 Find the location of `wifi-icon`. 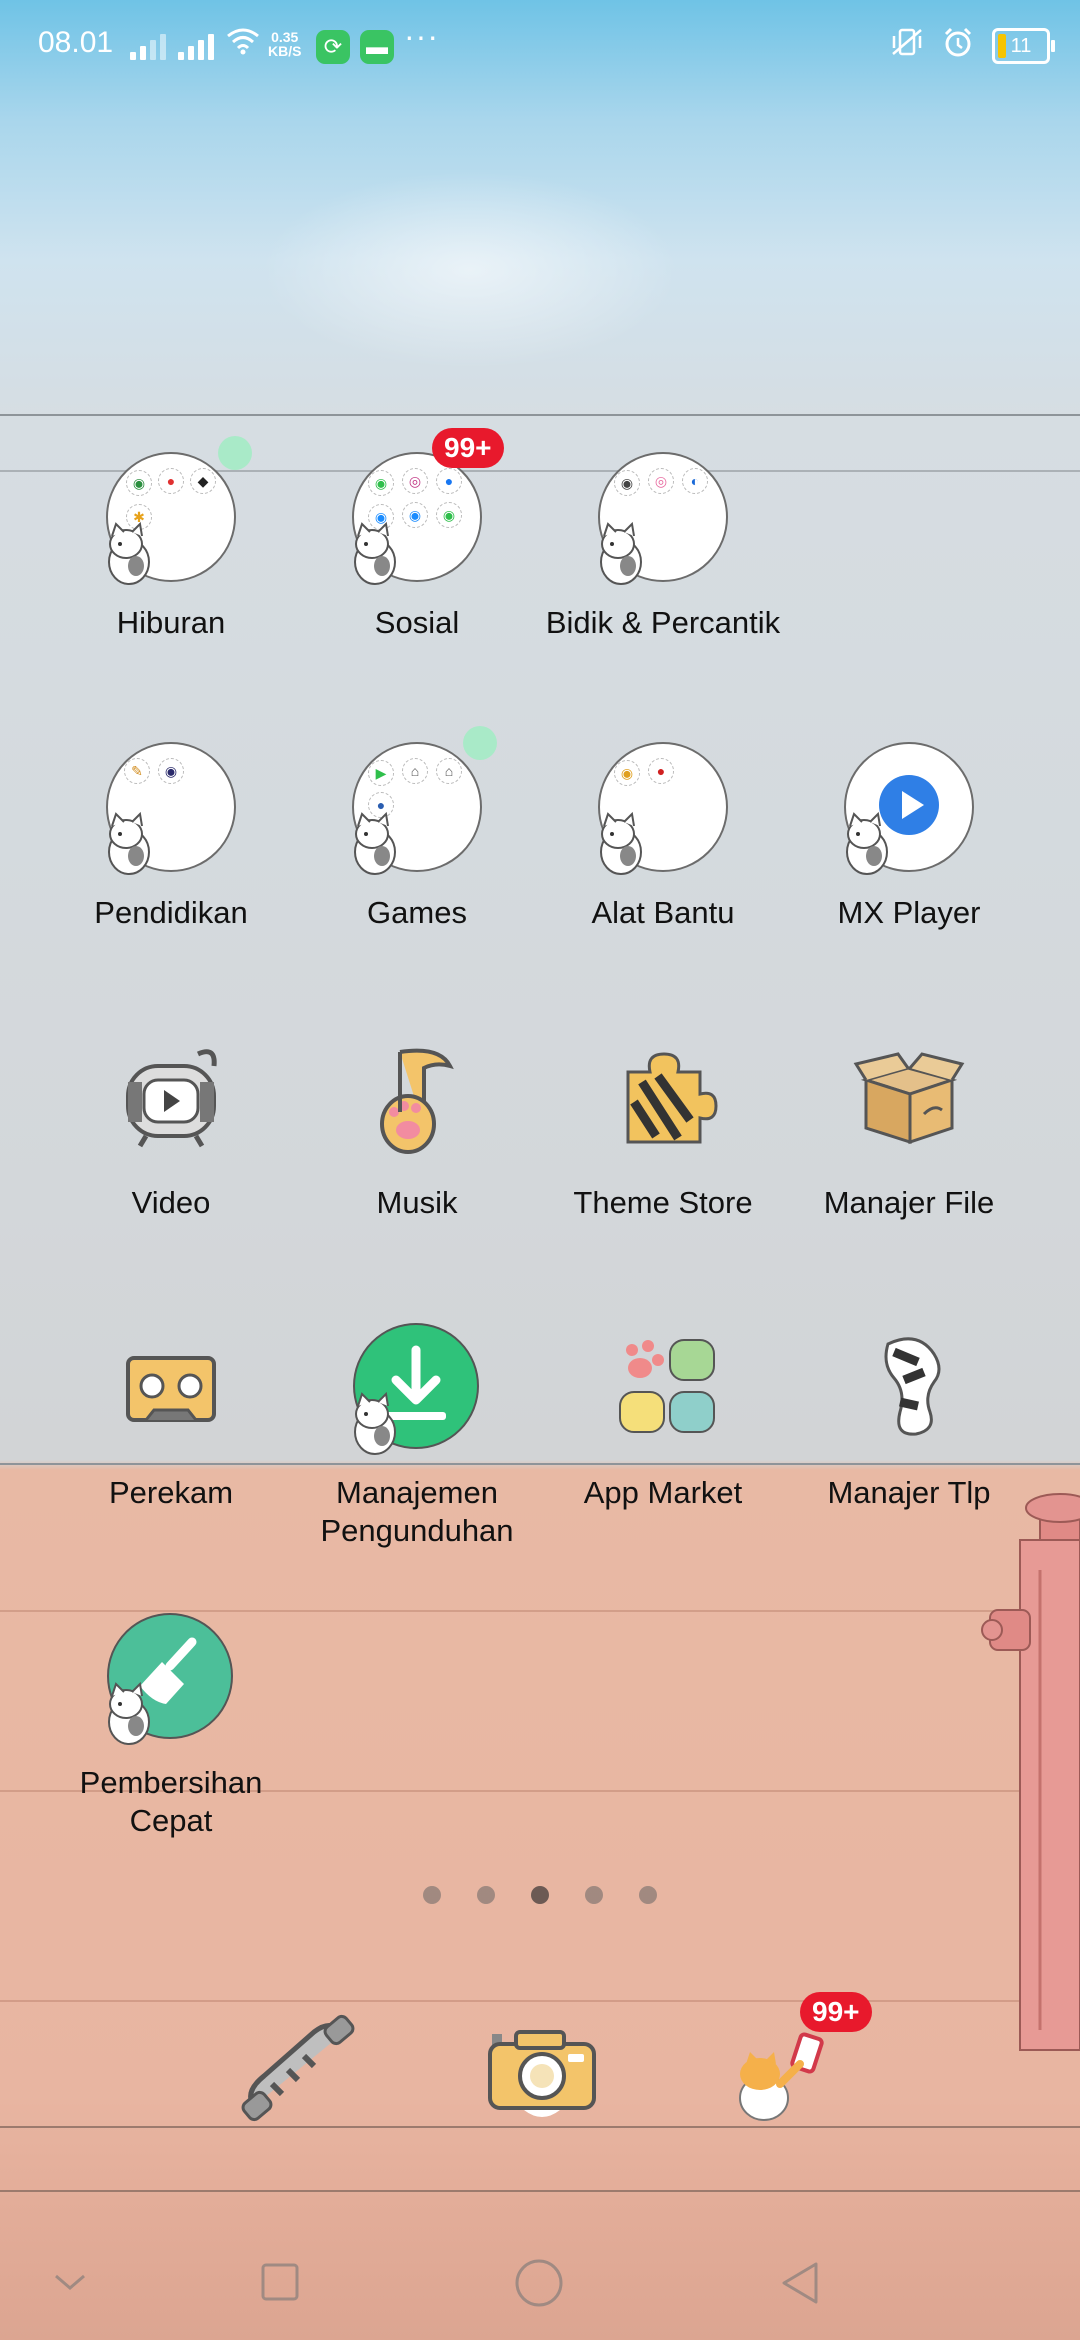

wifi-icon is located at coordinates (243, 44).